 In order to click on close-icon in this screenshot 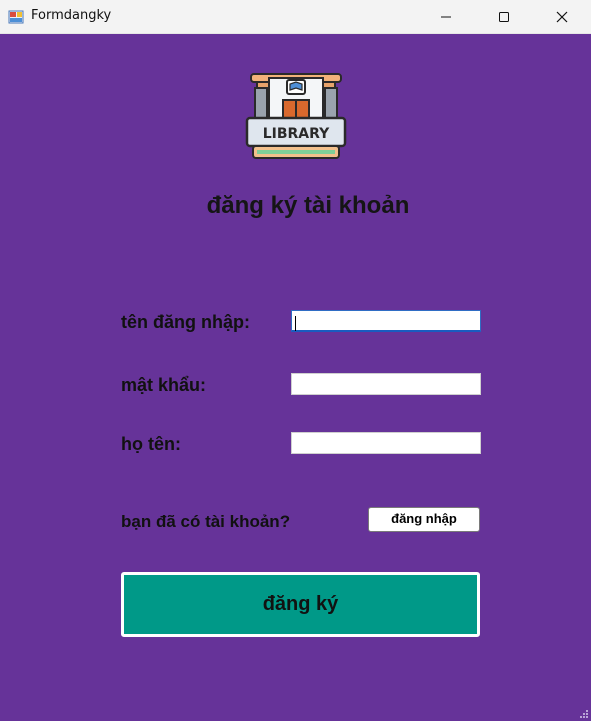, I will do `click(562, 16)`.